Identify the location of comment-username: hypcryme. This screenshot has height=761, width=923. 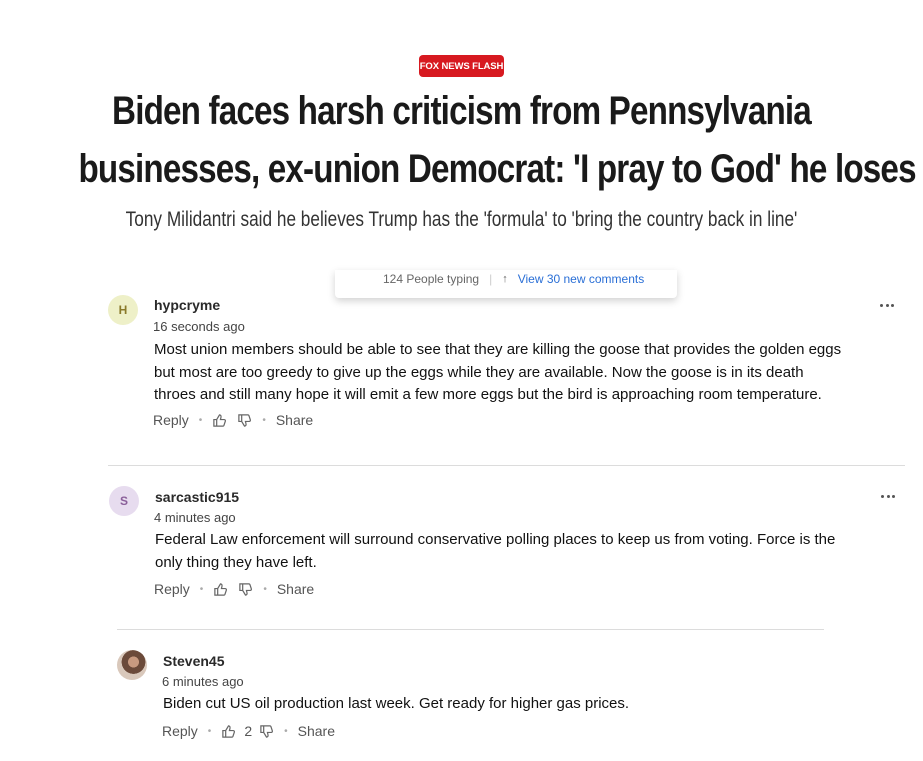
(187, 305).